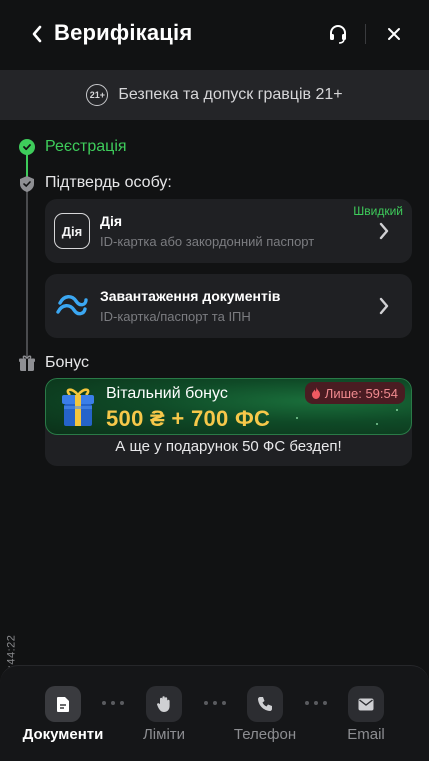 The height and width of the screenshot is (761, 429). I want to click on step-confirm-identity: Підтвердь особу:, so click(108, 182).